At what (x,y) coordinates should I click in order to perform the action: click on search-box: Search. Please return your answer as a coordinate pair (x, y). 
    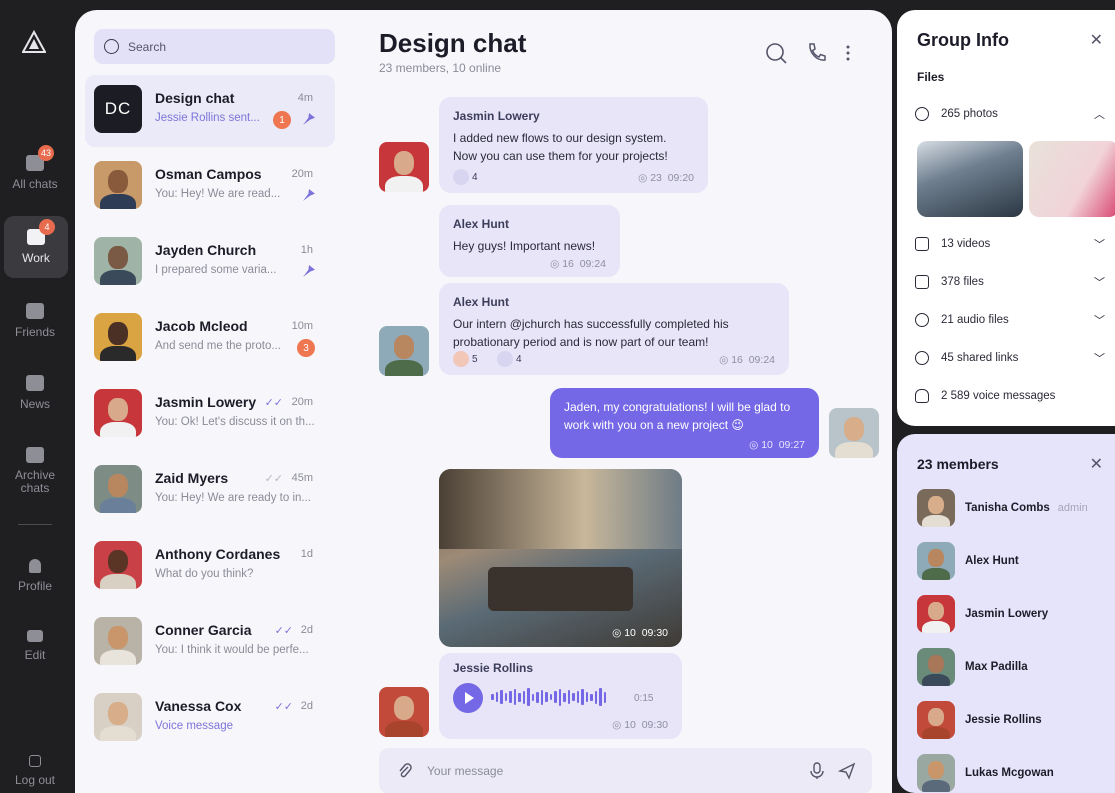
    Looking at the image, I should click on (214, 46).